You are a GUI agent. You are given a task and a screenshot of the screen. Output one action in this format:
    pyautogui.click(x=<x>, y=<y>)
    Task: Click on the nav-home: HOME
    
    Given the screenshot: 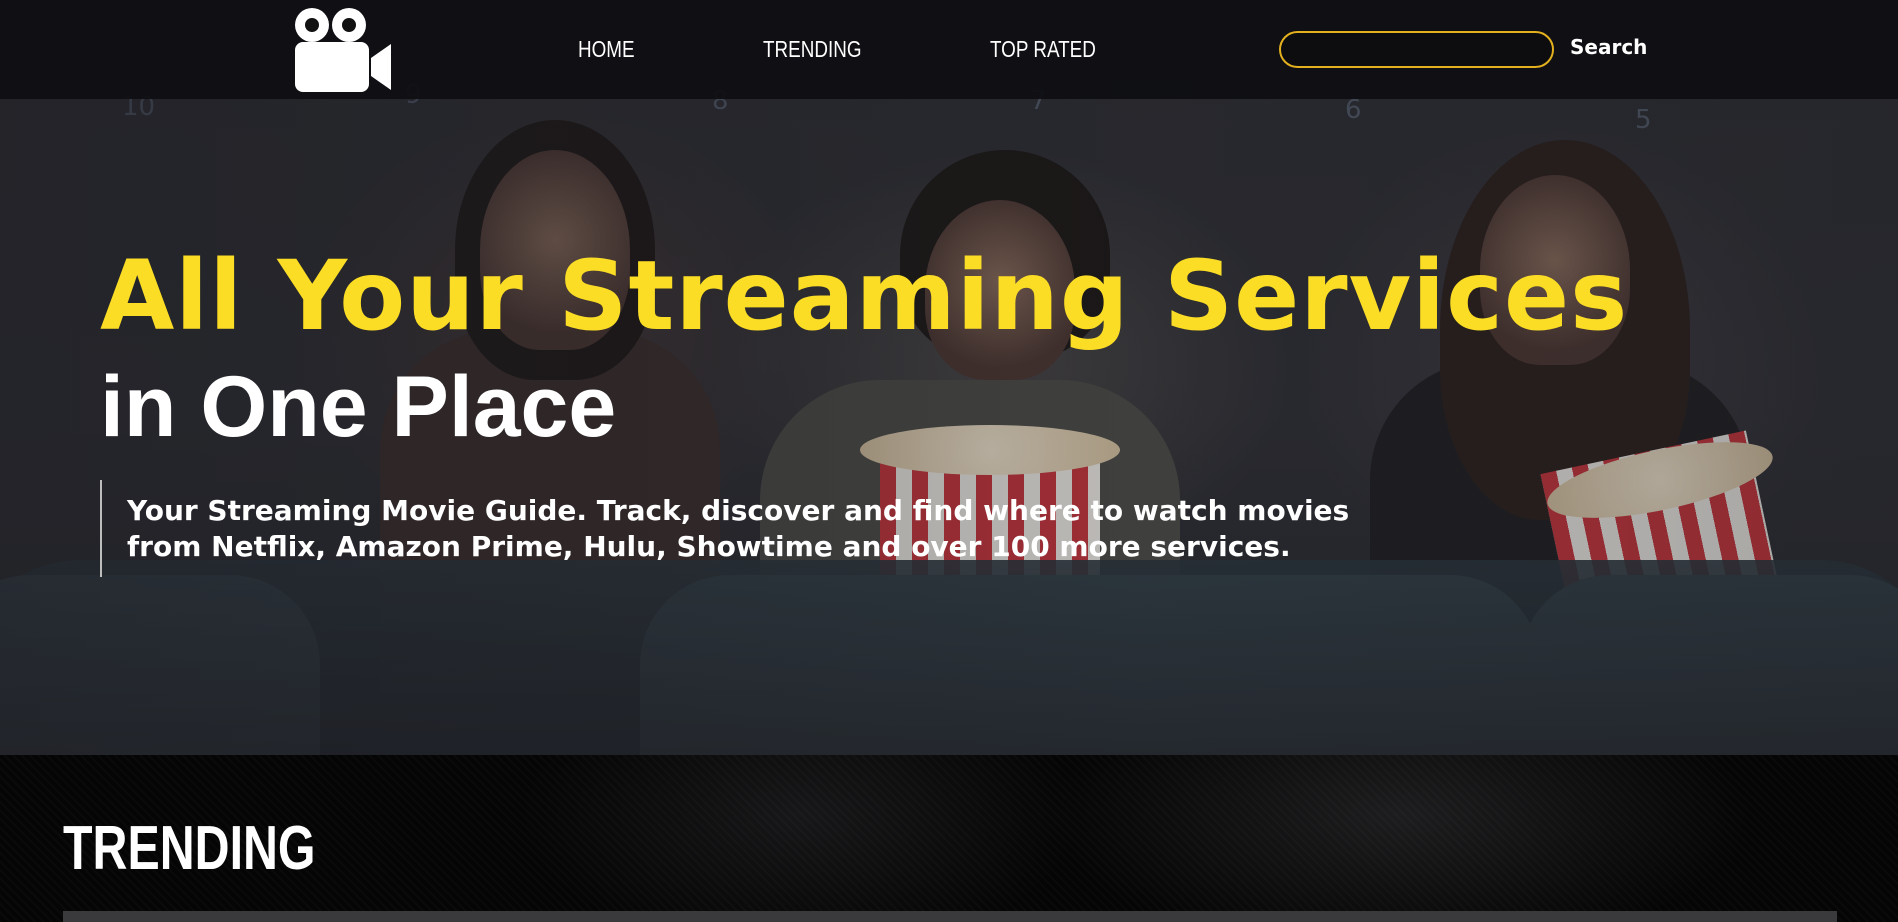 What is the action you would take?
    pyautogui.click(x=606, y=49)
    